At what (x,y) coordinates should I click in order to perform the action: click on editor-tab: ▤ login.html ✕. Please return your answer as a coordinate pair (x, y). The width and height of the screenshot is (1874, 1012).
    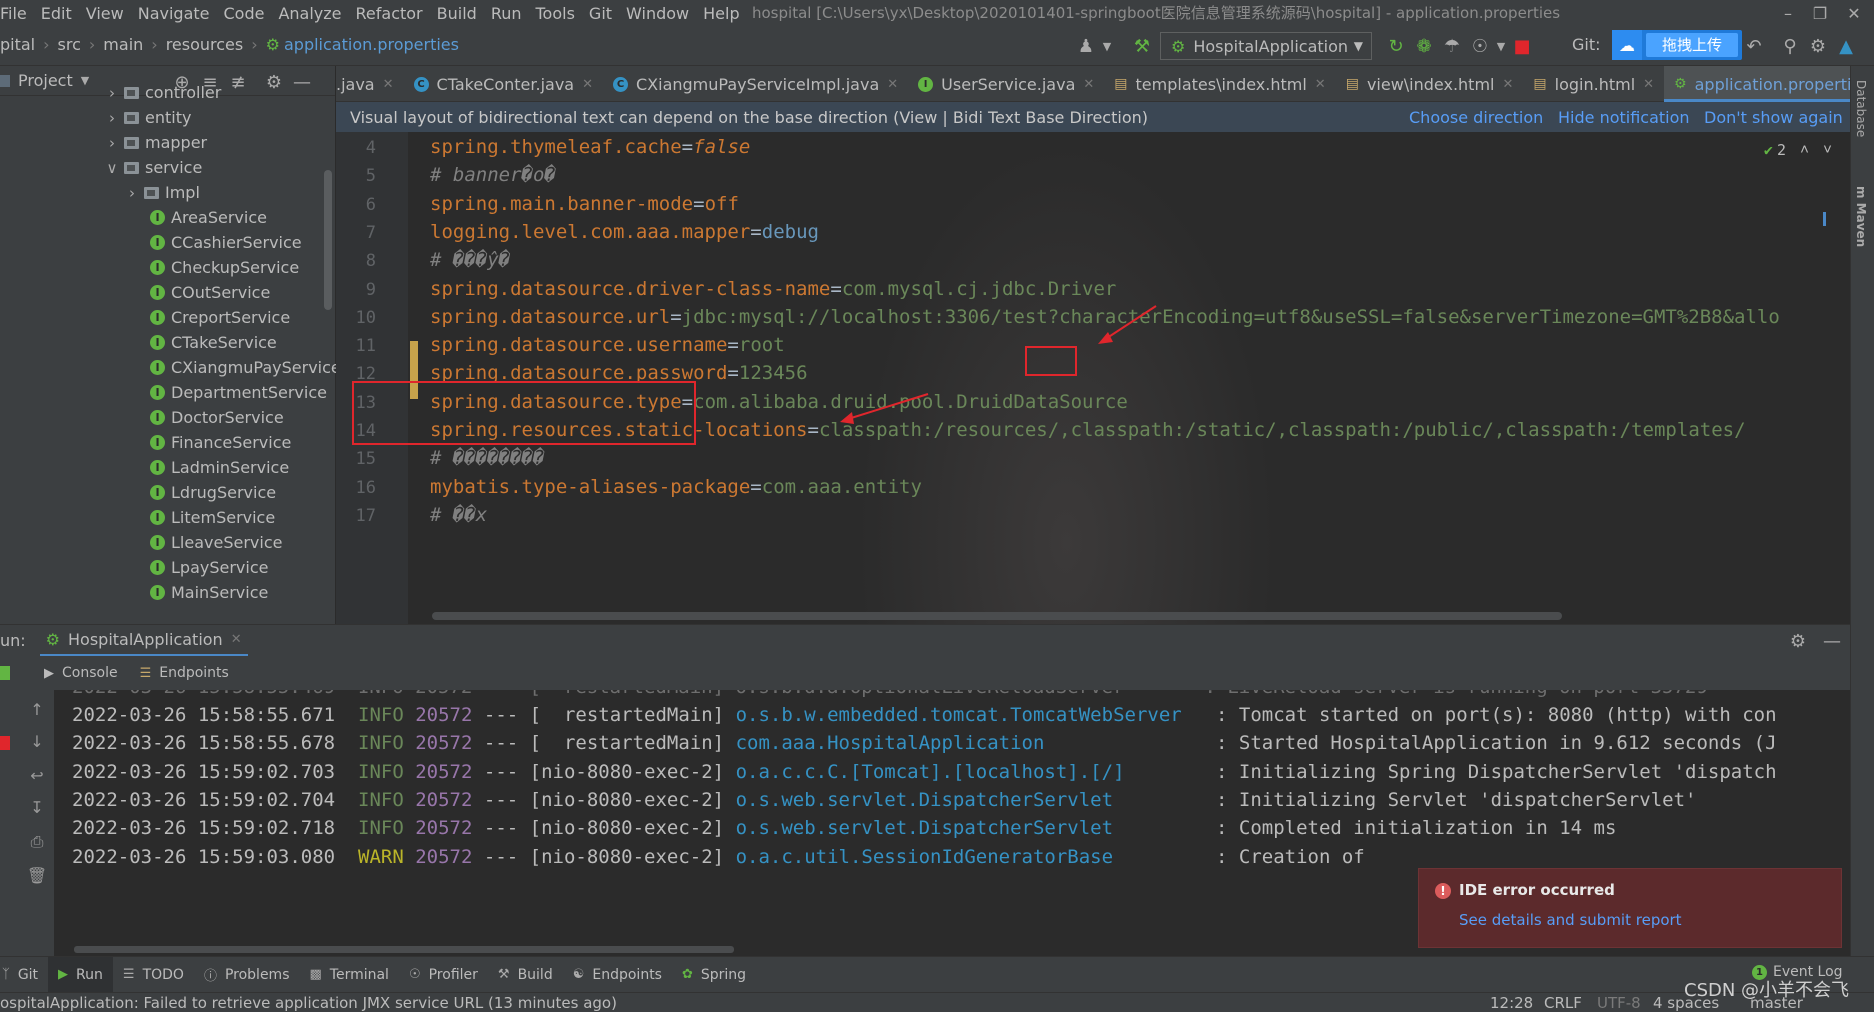
    Looking at the image, I should click on (1593, 84).